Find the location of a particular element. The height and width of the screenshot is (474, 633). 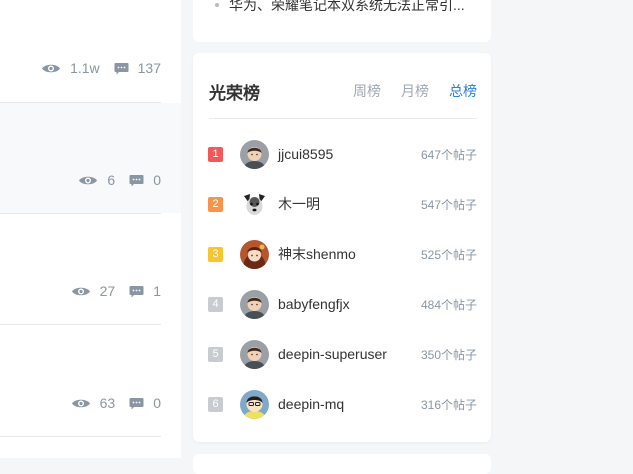

username-link: deepin-superuser is located at coordinates (349, 354).